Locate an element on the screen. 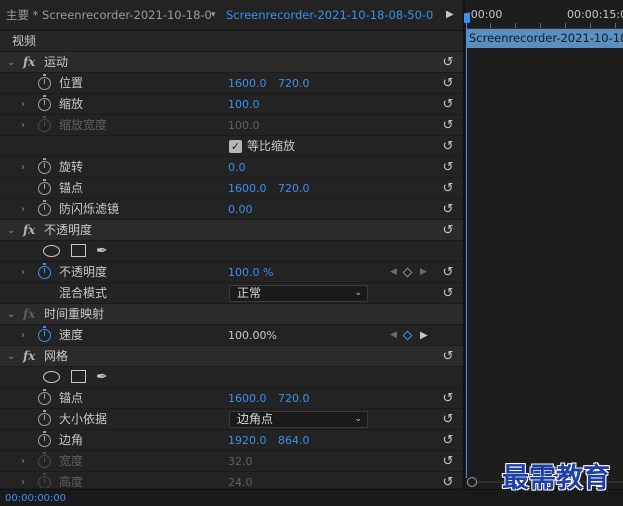  property-label: 速度 is located at coordinates (71, 335).